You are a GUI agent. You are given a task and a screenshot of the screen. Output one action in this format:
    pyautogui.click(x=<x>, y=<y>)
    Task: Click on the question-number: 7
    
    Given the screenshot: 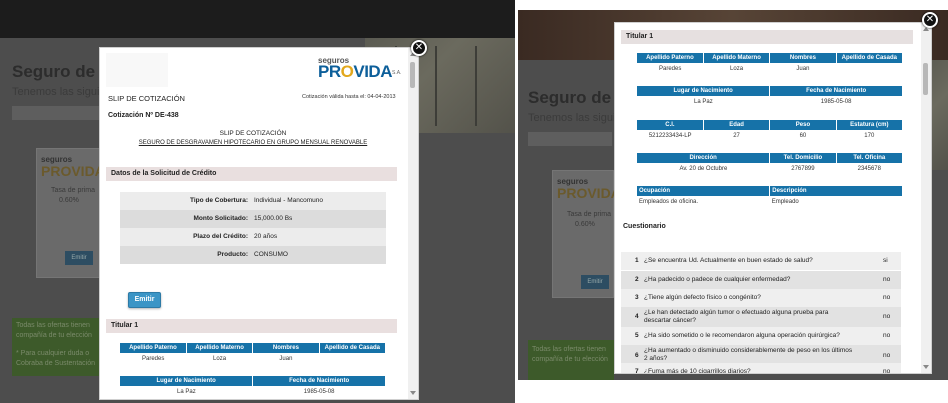 What is the action you would take?
    pyautogui.click(x=637, y=371)
    